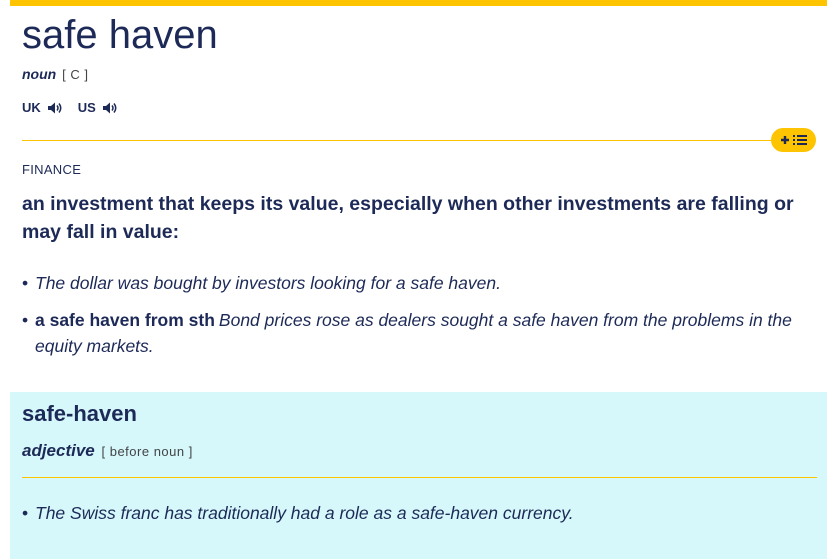 Image resolution: width=833 pixels, height=559 pixels. I want to click on related-headword: safe-haven, so click(79, 413).